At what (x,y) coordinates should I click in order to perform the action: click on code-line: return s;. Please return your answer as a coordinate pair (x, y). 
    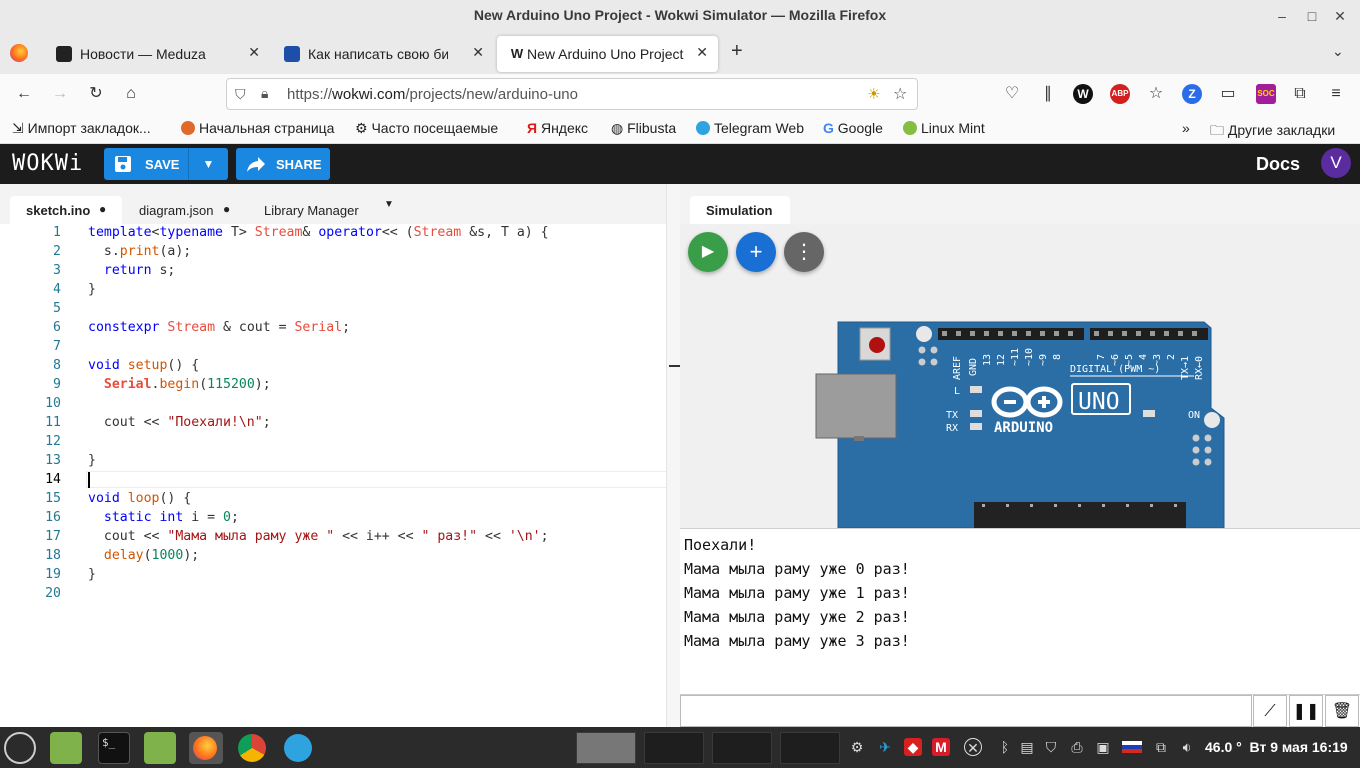
    Looking at the image, I should click on (131, 270).